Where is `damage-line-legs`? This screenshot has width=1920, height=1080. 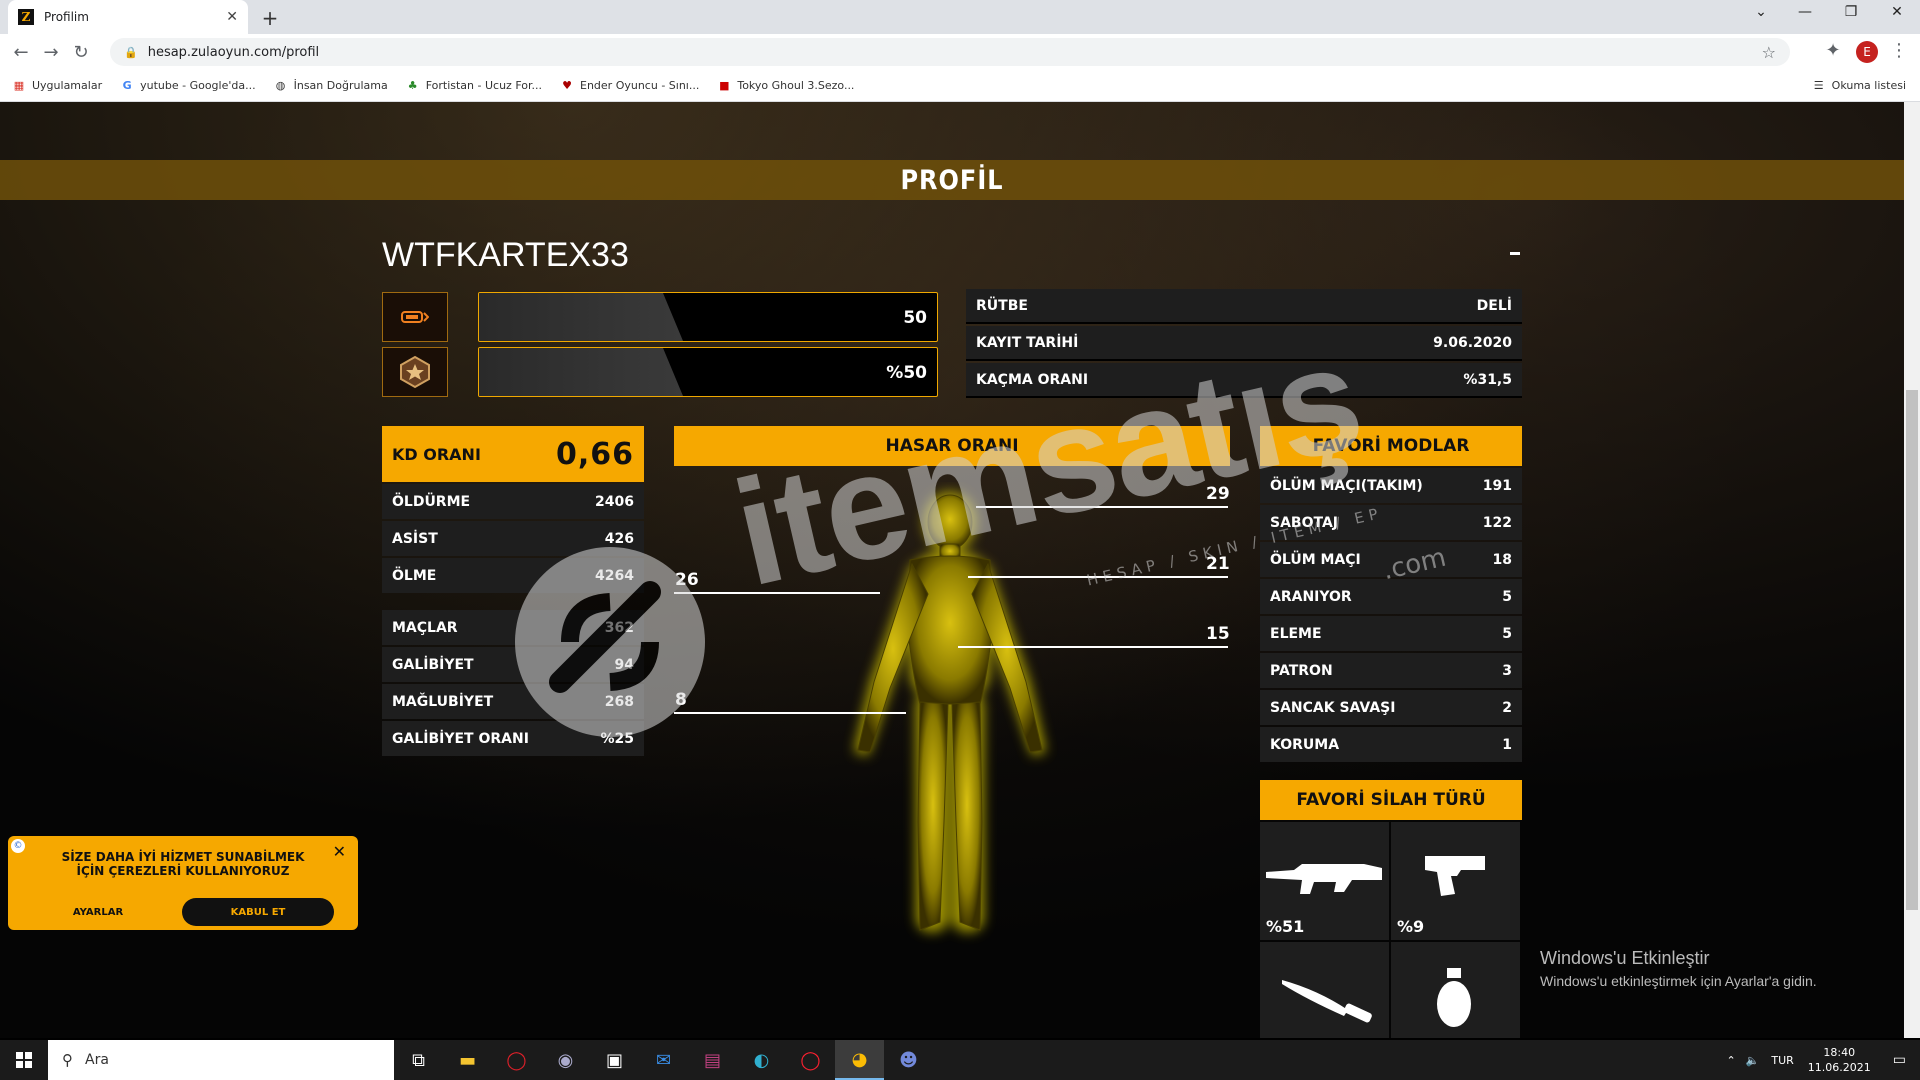
damage-line-legs is located at coordinates (790, 713).